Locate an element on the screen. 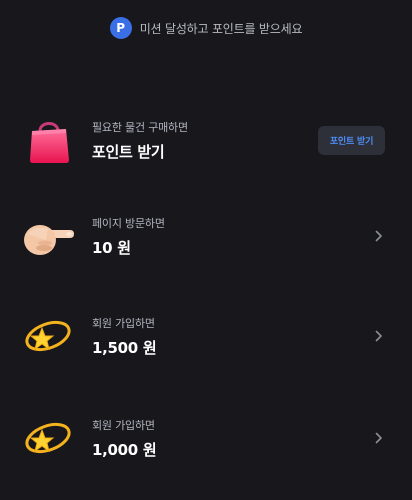 This screenshot has width=412, height=500. header-text: 미션 달성하고 포인트를 받으세요 is located at coordinates (221, 28).